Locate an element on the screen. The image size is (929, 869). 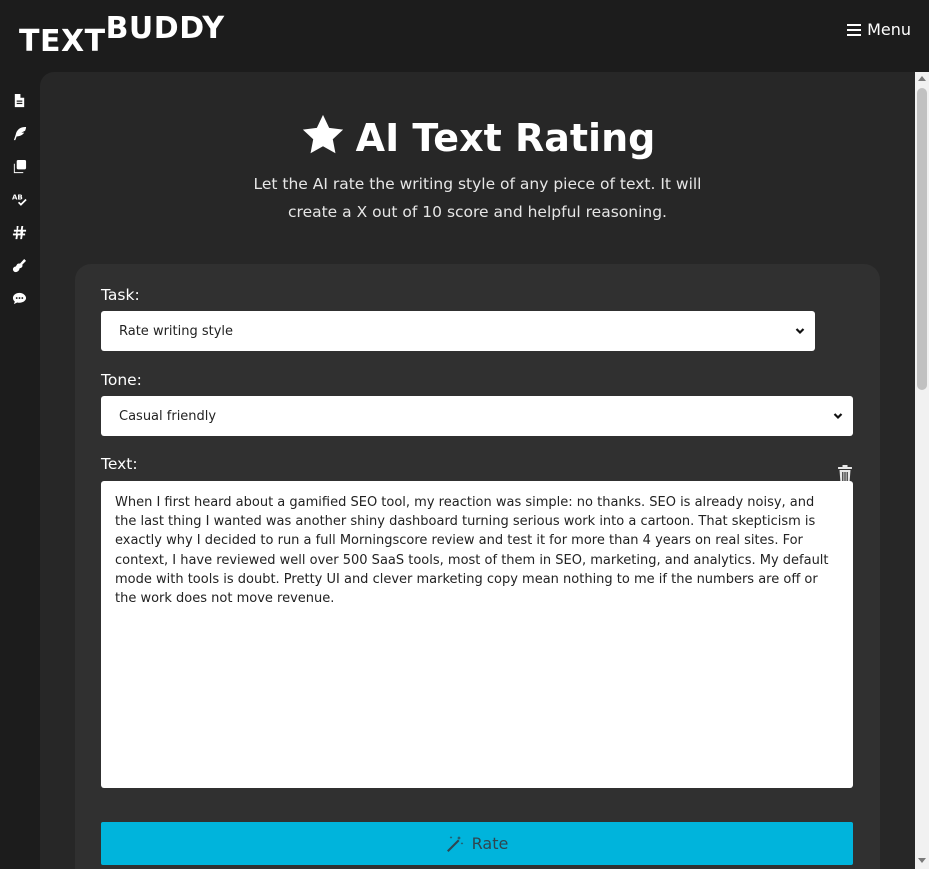
tone-select: Casual friendly is located at coordinates (477, 416).